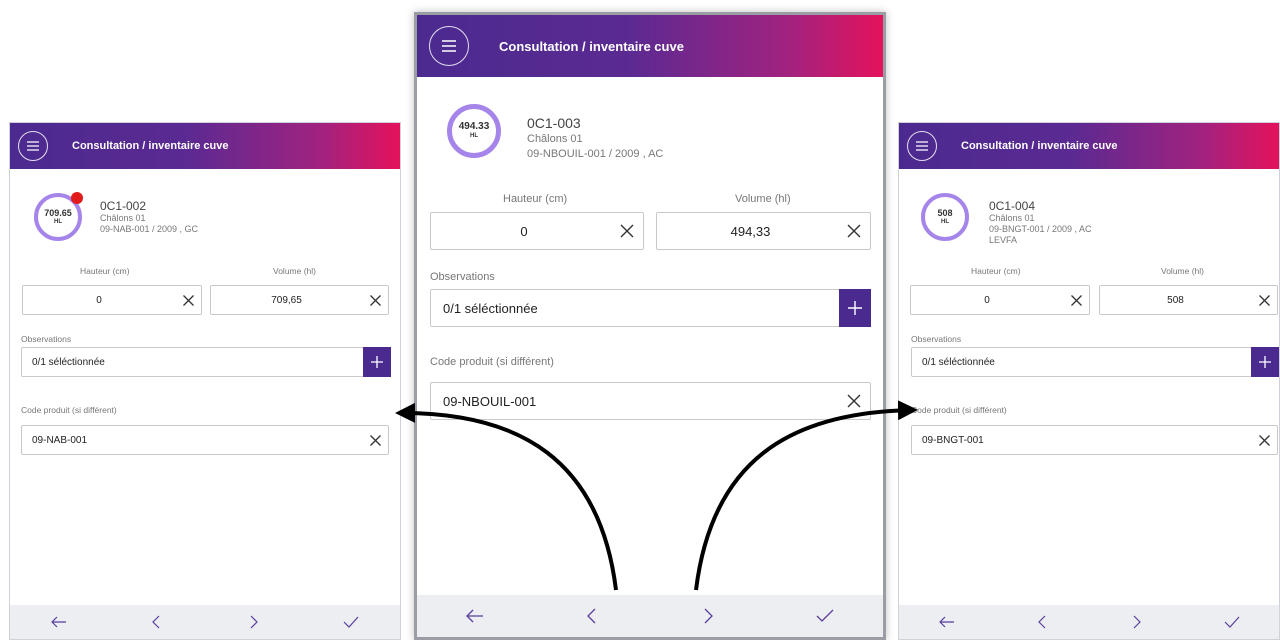 The image size is (1280, 640). I want to click on product-code-input: 09-BNGT-001, so click(1094, 440).